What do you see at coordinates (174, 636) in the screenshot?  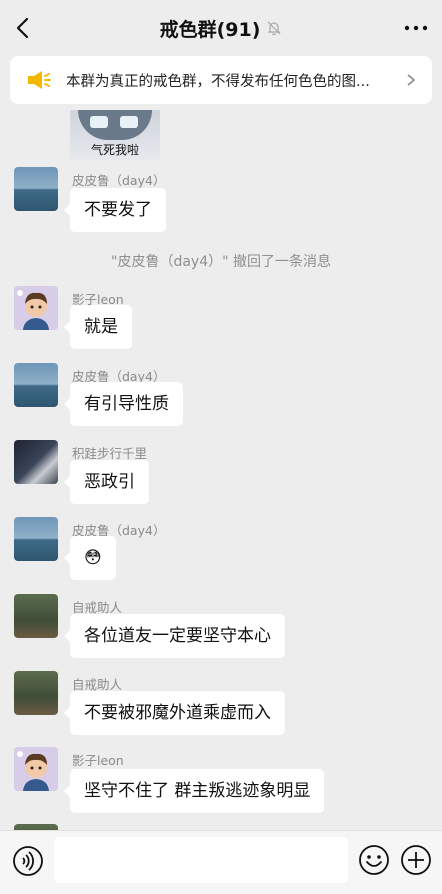 I see `message-bubble: 各位道友一定要坚守本心` at bounding box center [174, 636].